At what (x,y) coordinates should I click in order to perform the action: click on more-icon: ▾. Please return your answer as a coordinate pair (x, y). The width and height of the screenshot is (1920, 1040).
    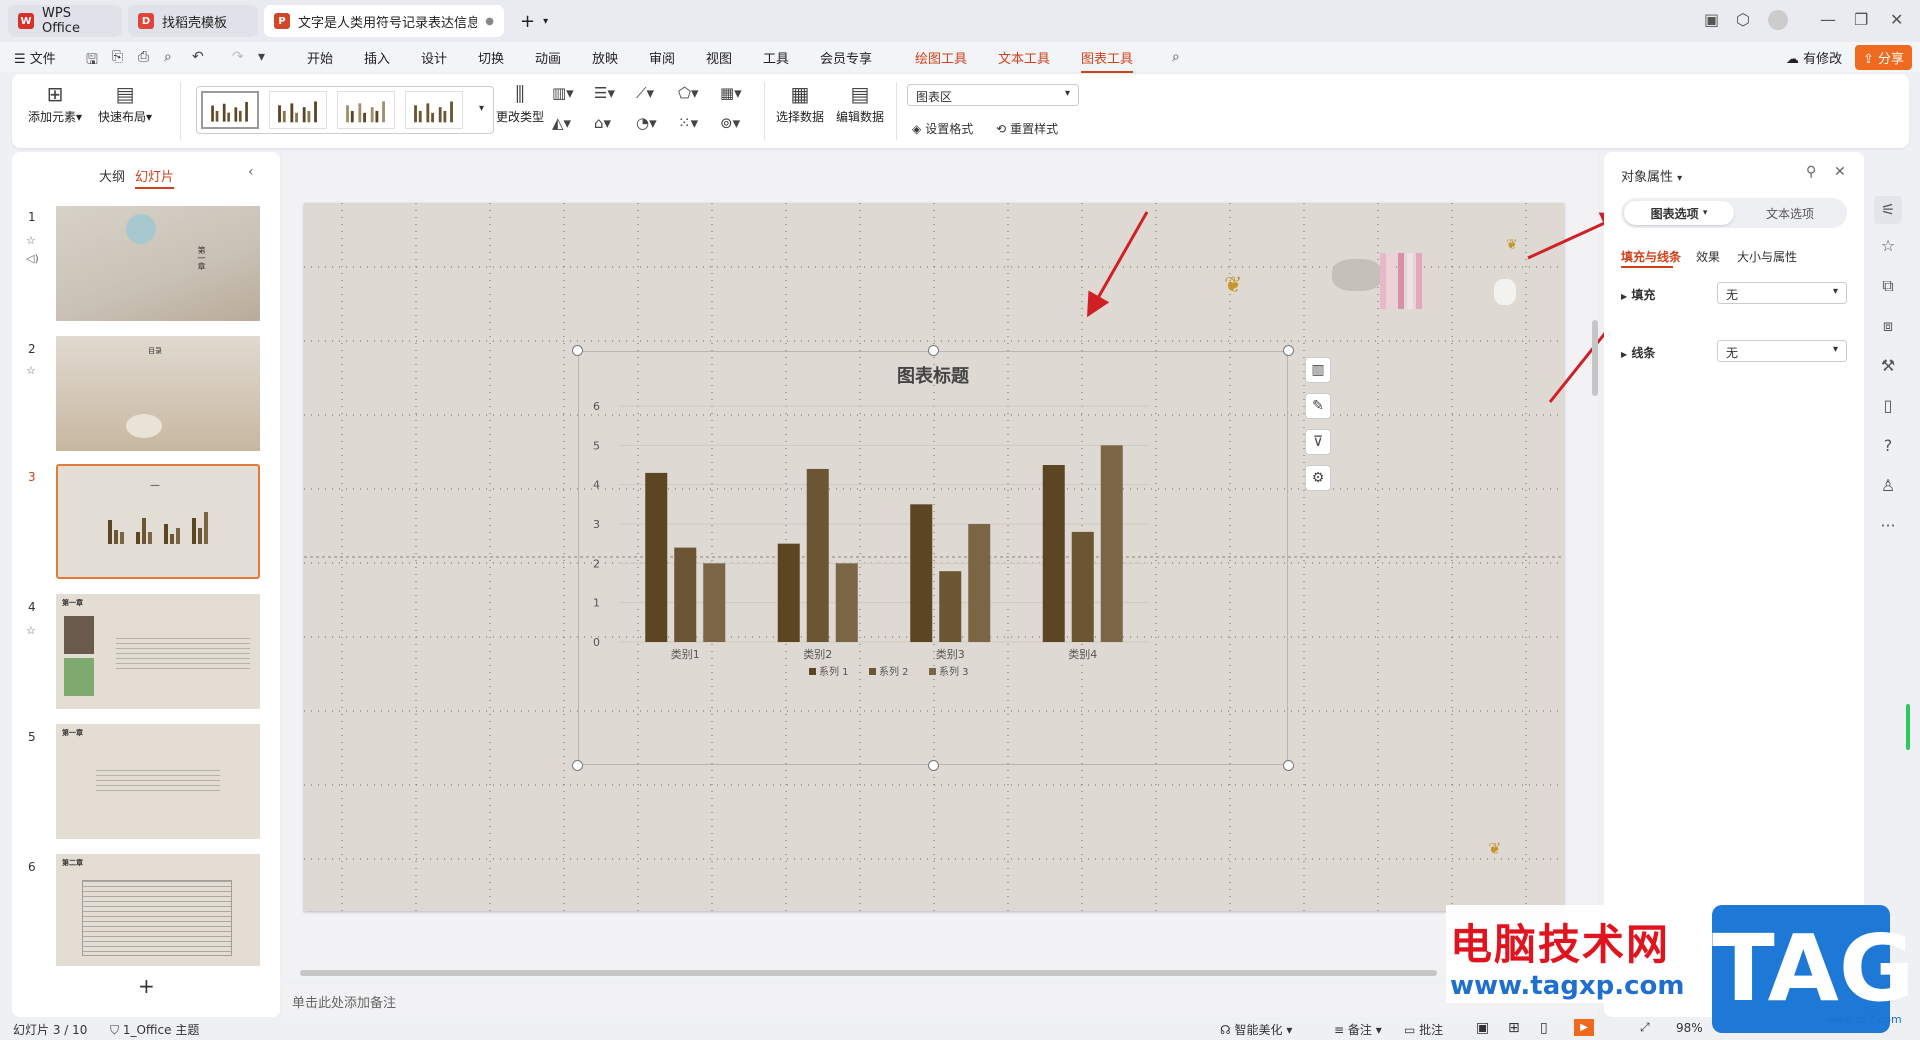
    Looking at the image, I should click on (261, 57).